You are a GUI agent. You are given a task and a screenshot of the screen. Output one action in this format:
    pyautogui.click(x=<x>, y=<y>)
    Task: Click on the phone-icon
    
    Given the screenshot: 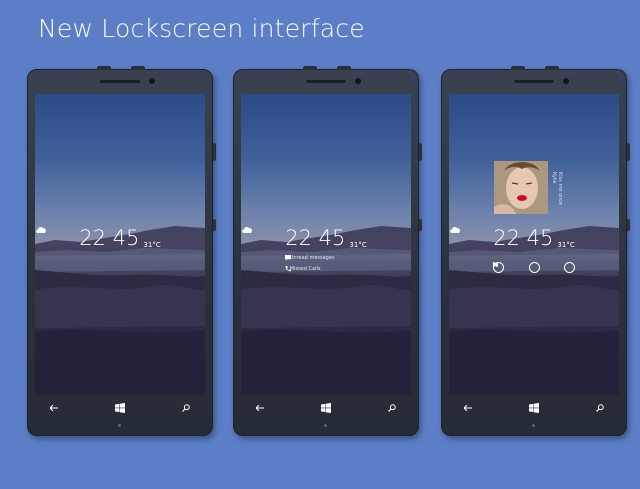 What is the action you would take?
    pyautogui.click(x=288, y=269)
    